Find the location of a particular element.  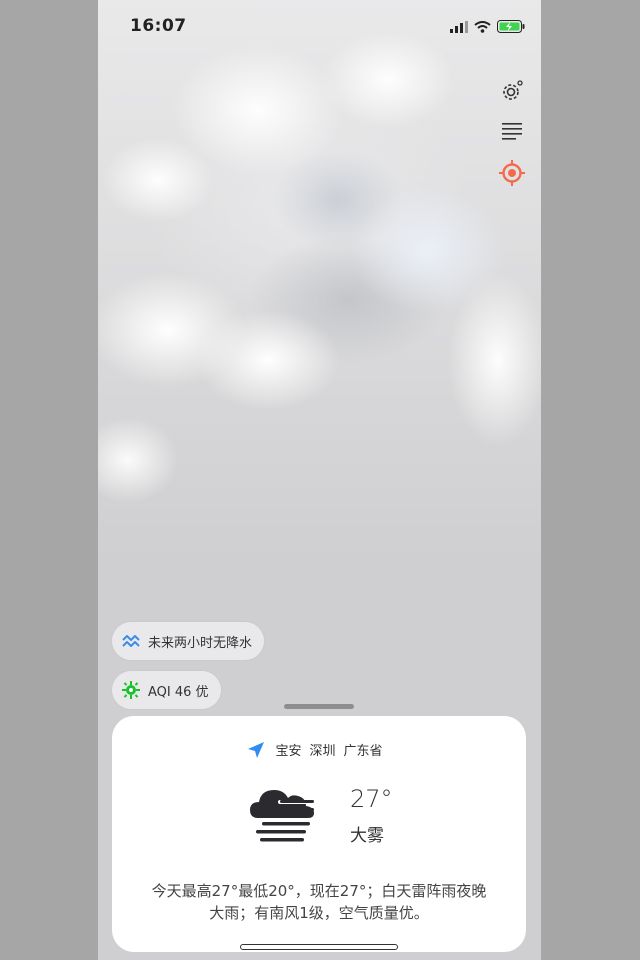

wifi-icon is located at coordinates (482, 27).